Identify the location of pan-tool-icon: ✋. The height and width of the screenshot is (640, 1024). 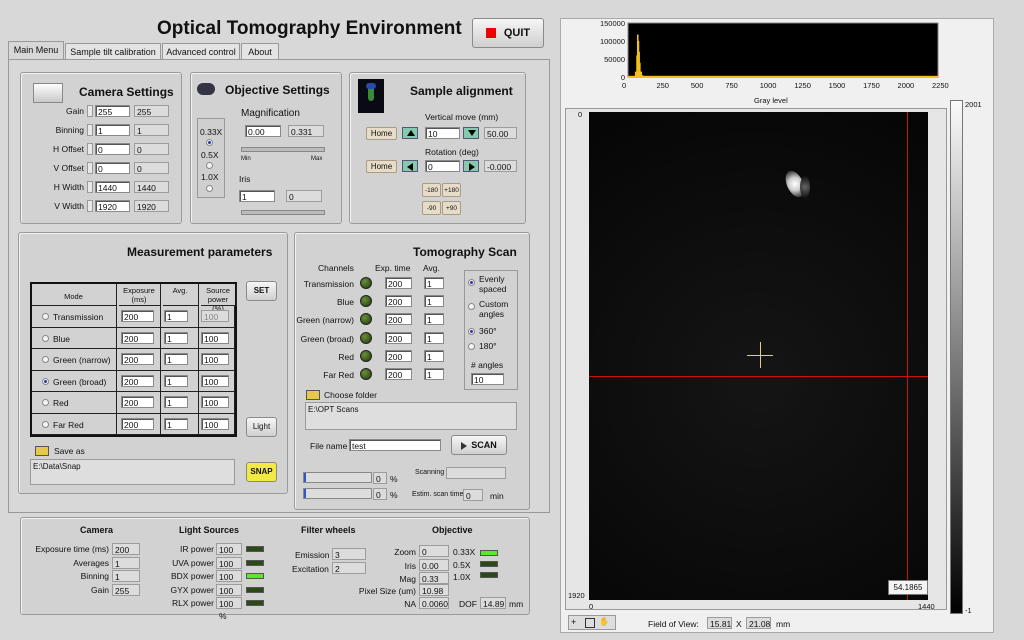
(604, 622).